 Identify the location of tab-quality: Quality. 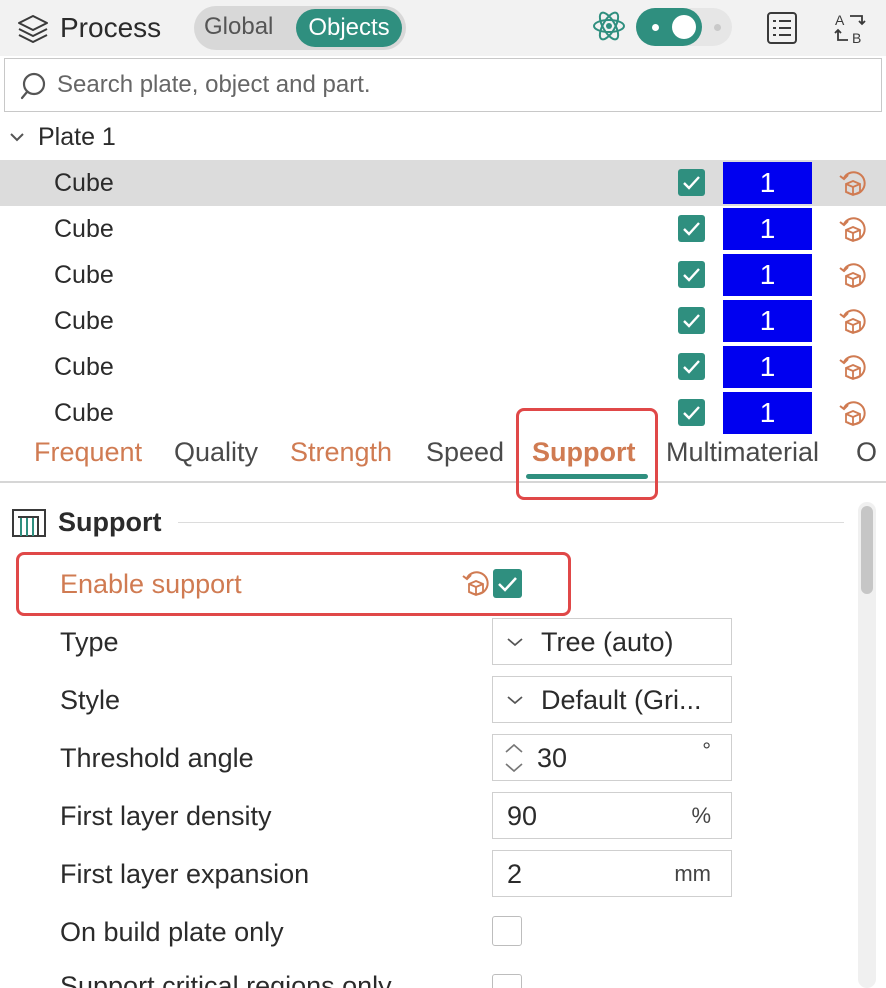
(216, 452).